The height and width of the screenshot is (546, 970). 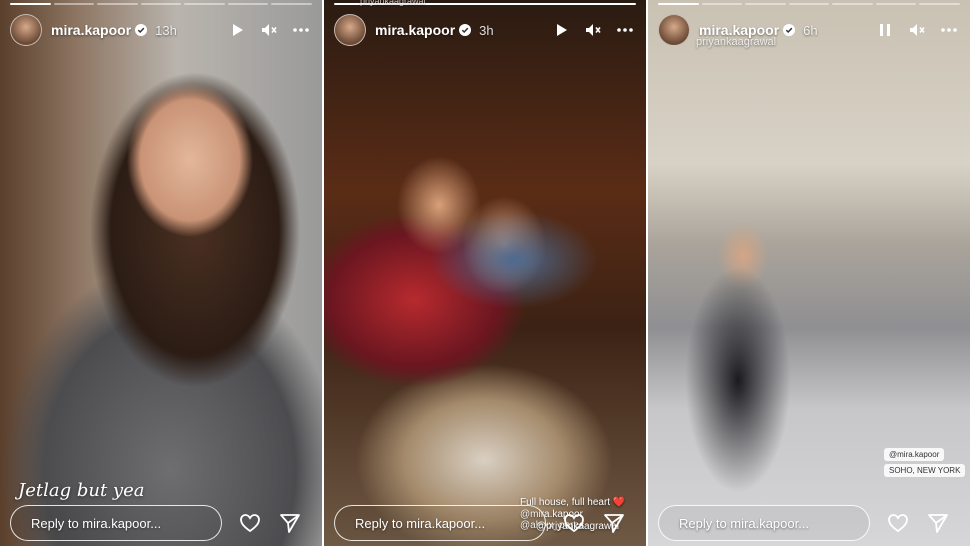 I want to click on location-tag: SOHO, NEW YORK, so click(x=925, y=470).